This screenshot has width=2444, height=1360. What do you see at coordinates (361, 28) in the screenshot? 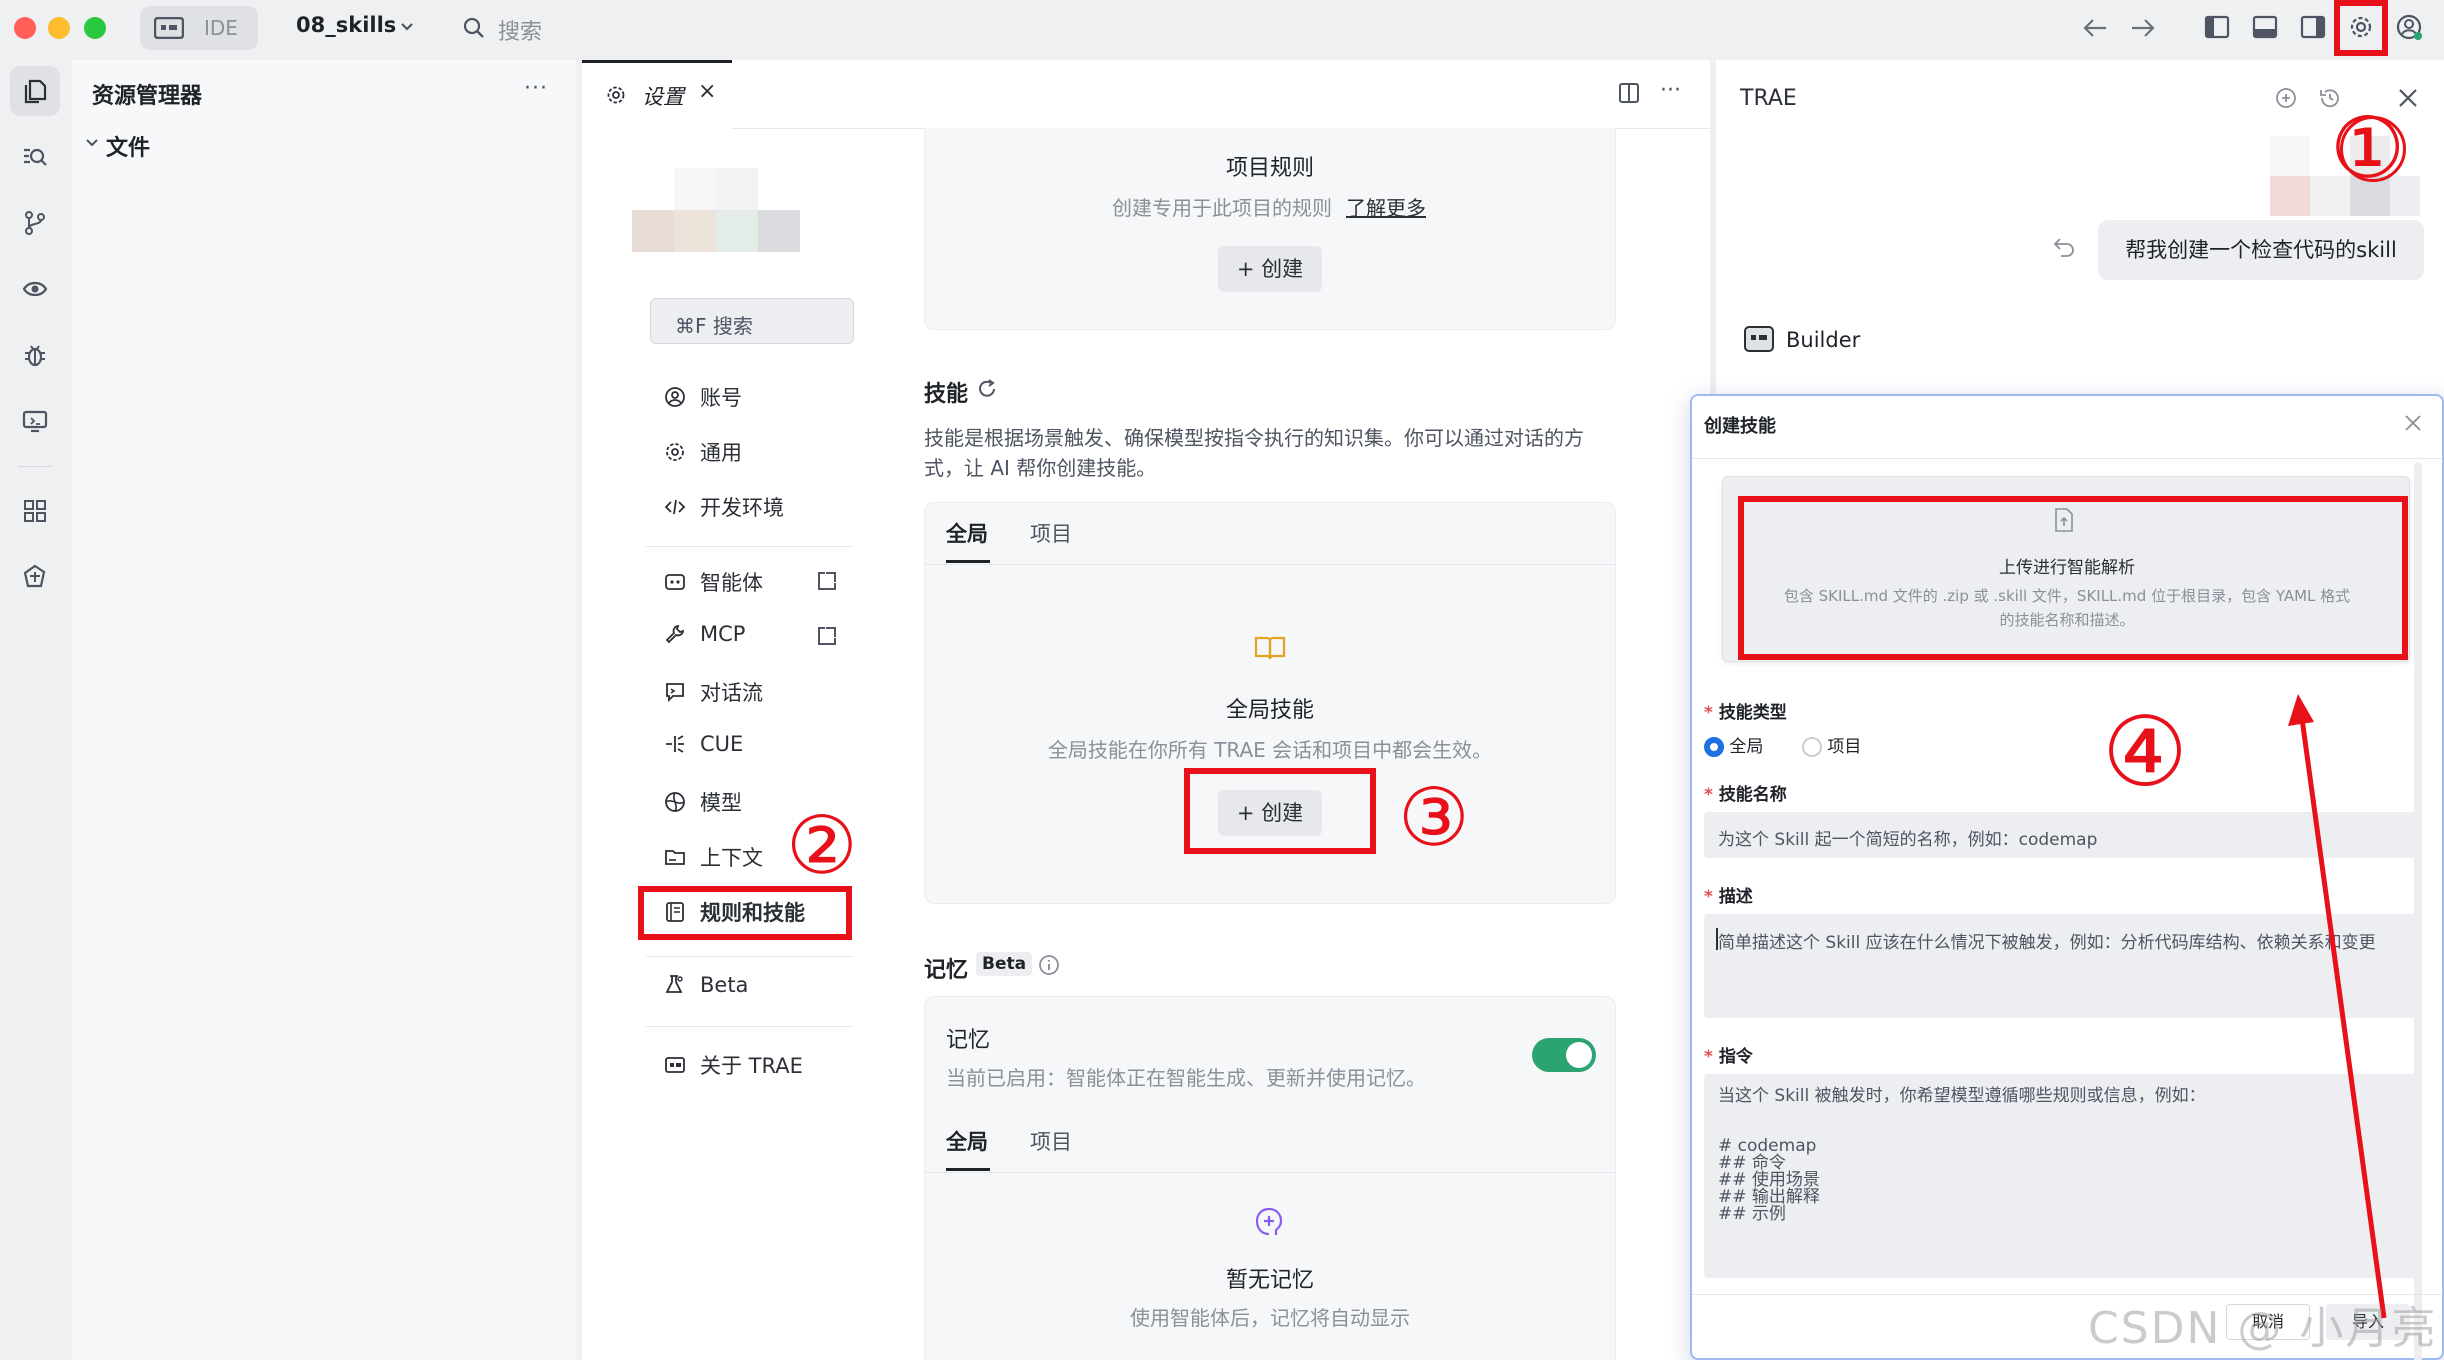
I see `project-switcher: 08_skills` at bounding box center [361, 28].